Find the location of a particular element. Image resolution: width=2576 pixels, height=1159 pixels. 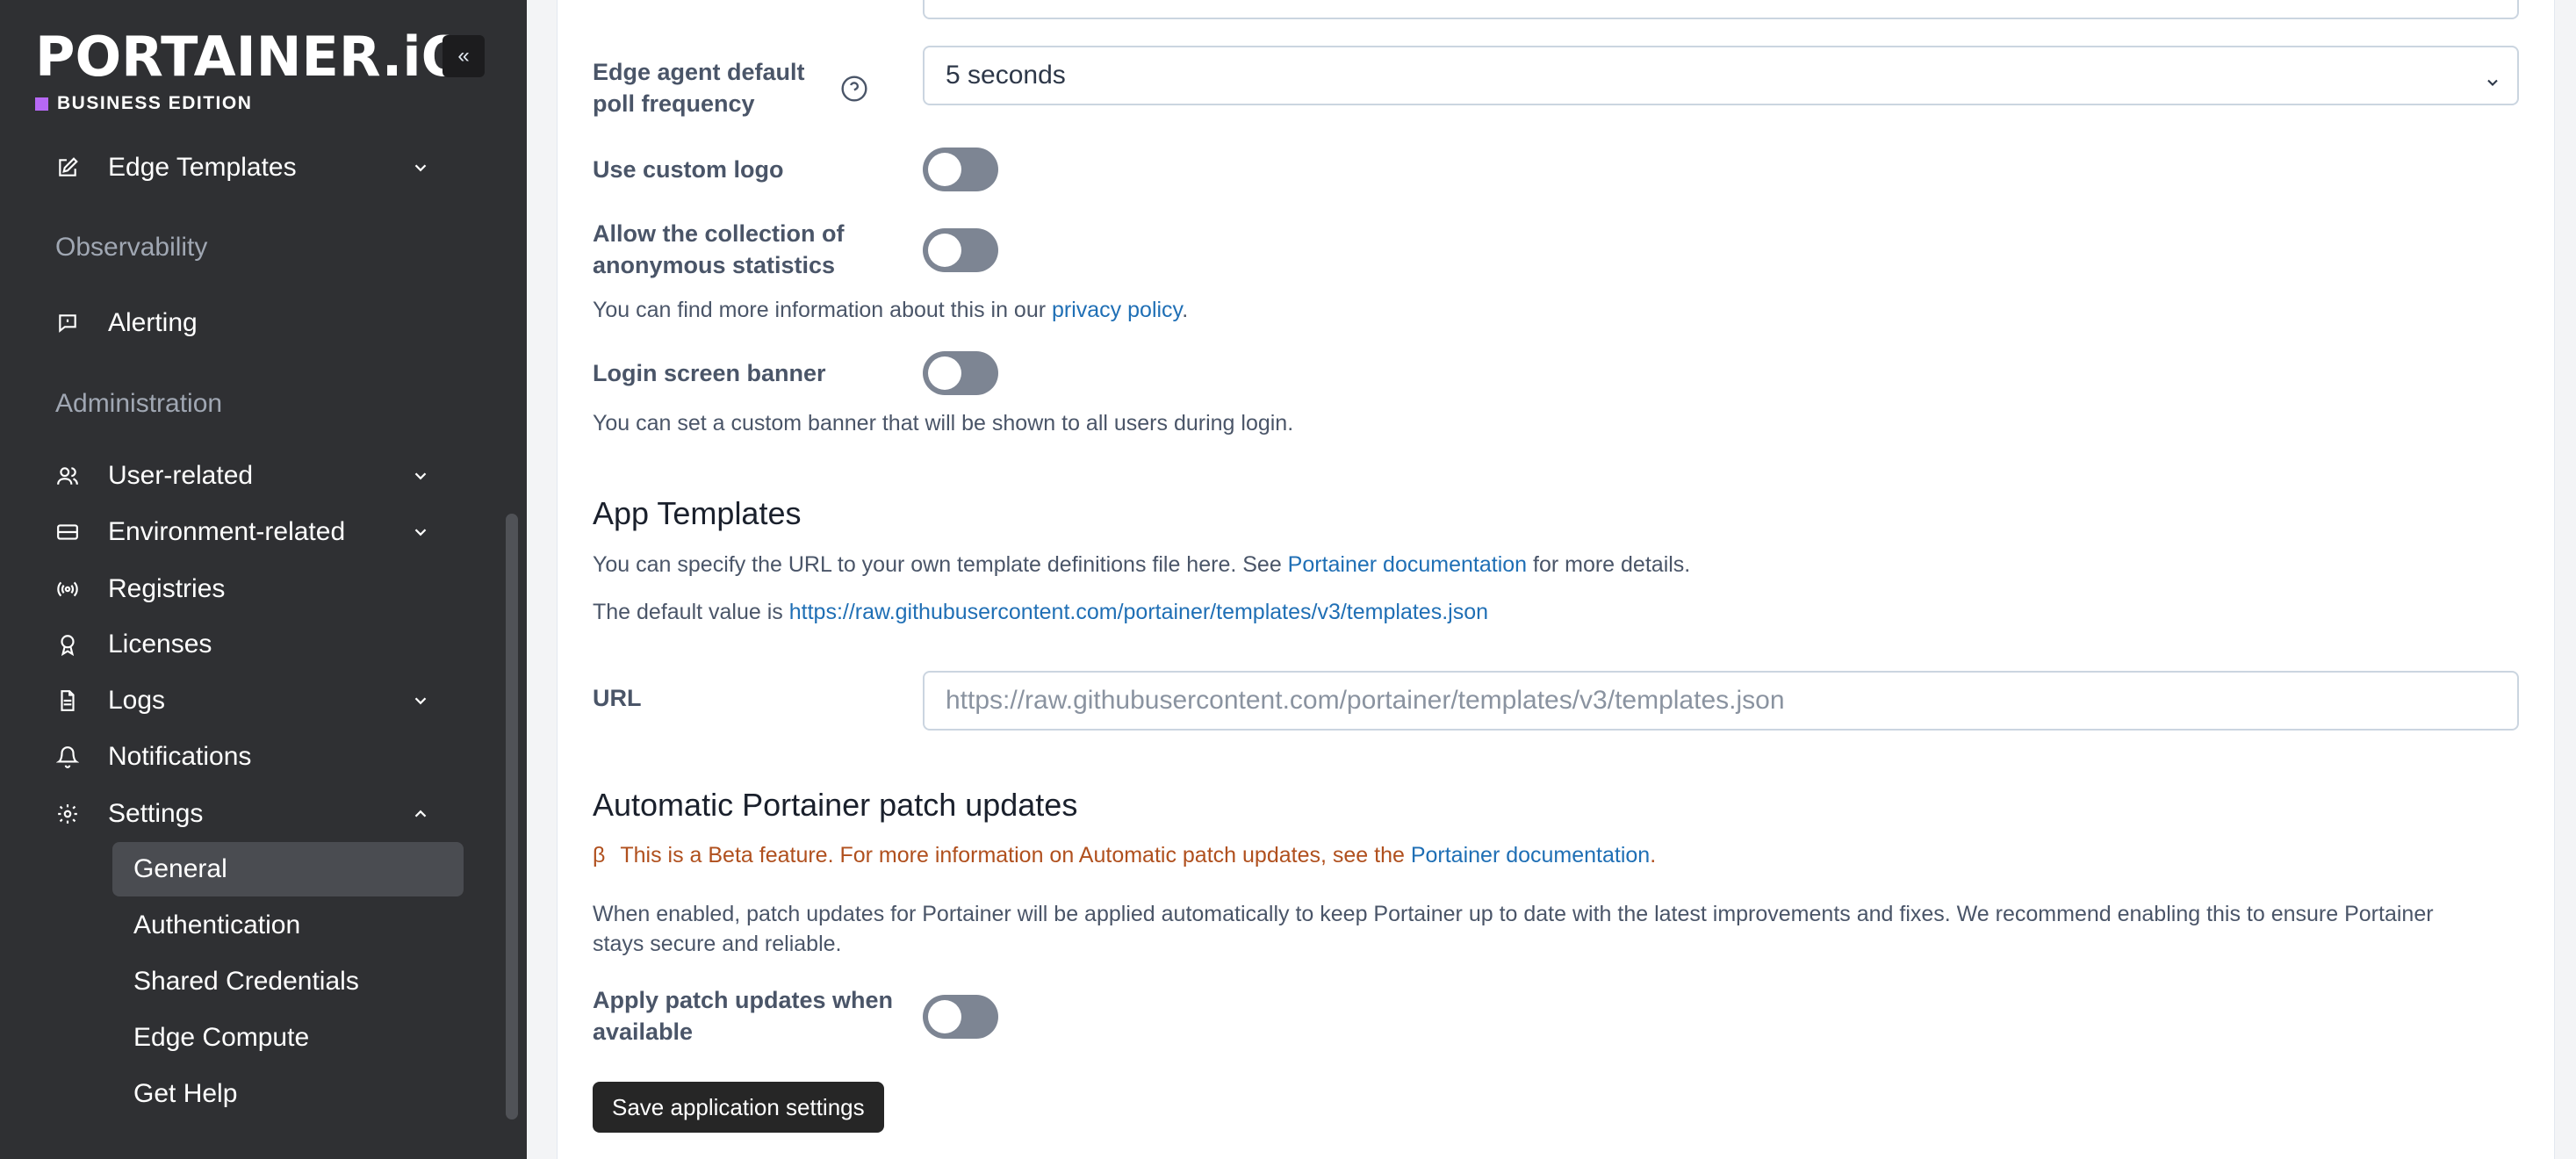

login-banner-label: Login screen banner is located at coordinates (709, 373).